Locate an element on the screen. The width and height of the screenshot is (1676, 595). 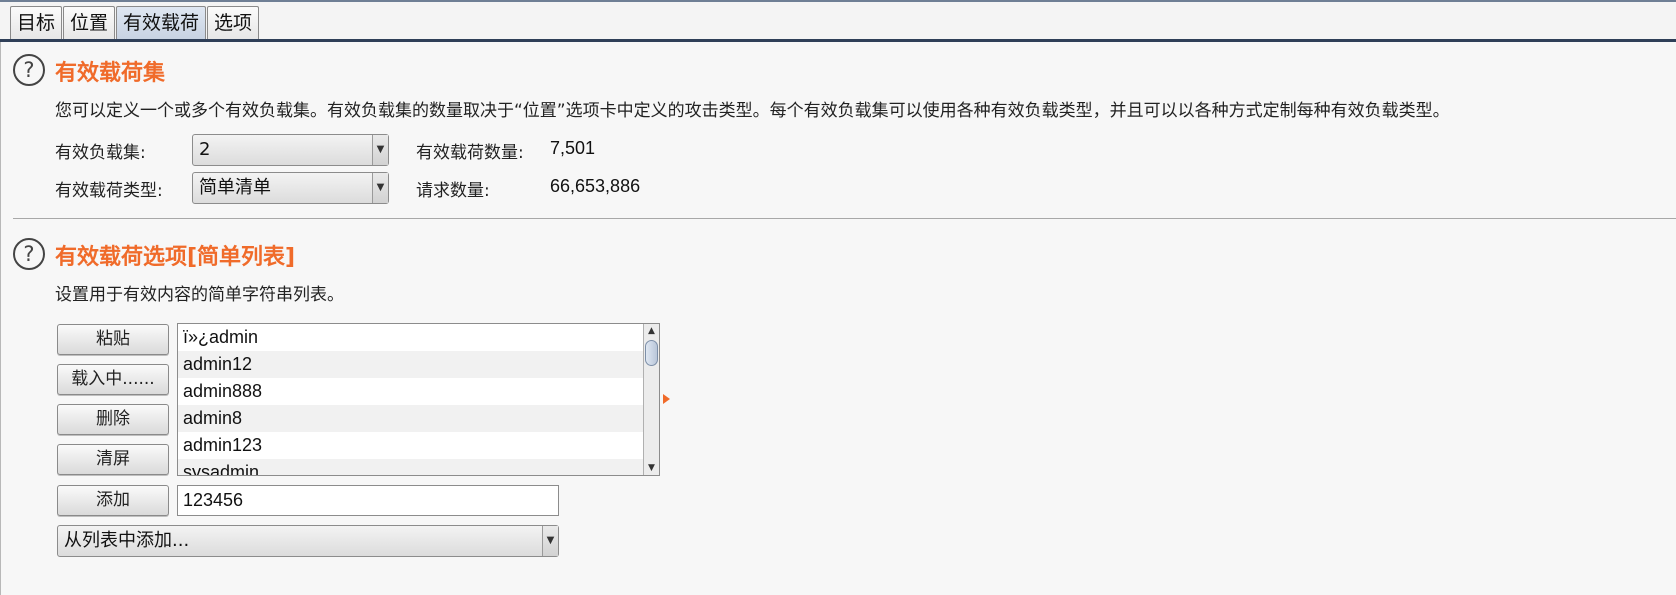
tab-target: 目标 is located at coordinates (36, 23).